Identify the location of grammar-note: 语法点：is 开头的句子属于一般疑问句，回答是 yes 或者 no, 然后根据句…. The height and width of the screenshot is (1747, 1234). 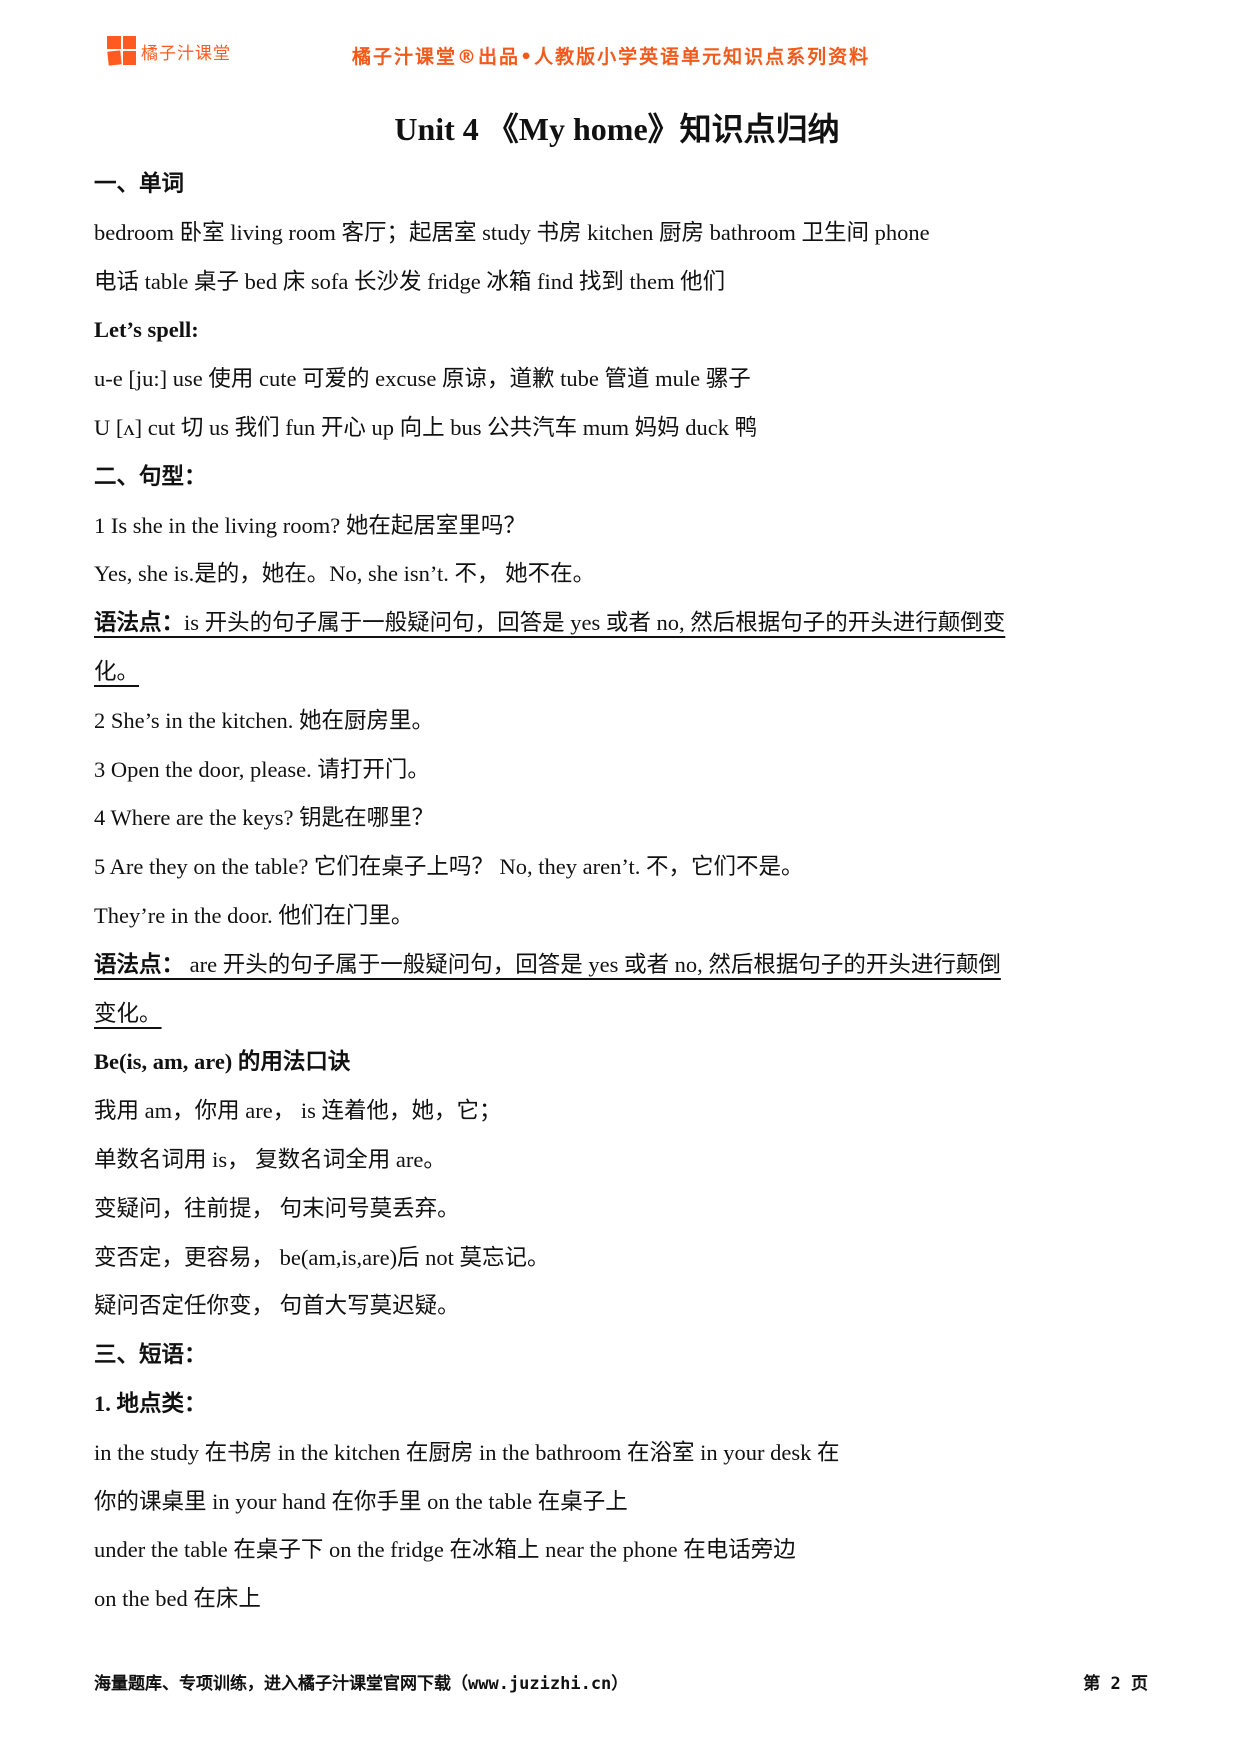
(621, 623).